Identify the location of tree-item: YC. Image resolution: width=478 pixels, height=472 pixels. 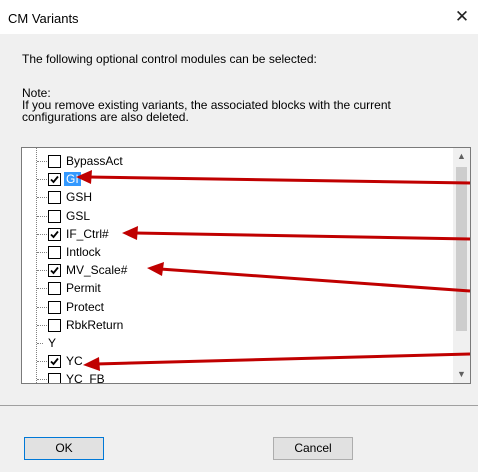
(237, 361).